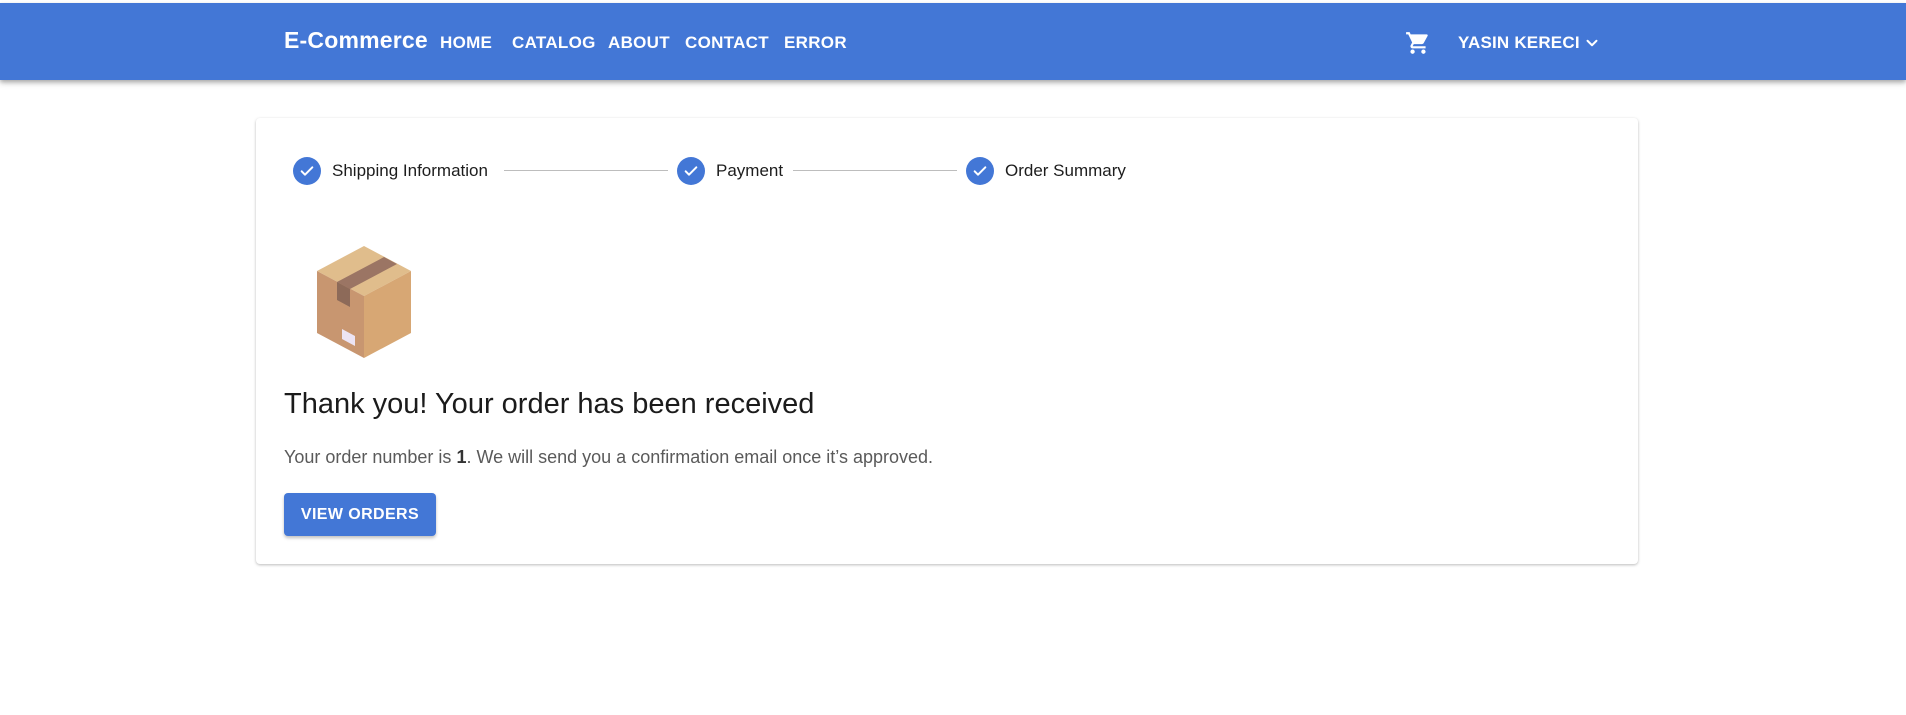 This screenshot has height=715, width=1906. Describe the element at coordinates (1519, 43) in the screenshot. I see `user-menu-button: YASIN KERECI` at that location.